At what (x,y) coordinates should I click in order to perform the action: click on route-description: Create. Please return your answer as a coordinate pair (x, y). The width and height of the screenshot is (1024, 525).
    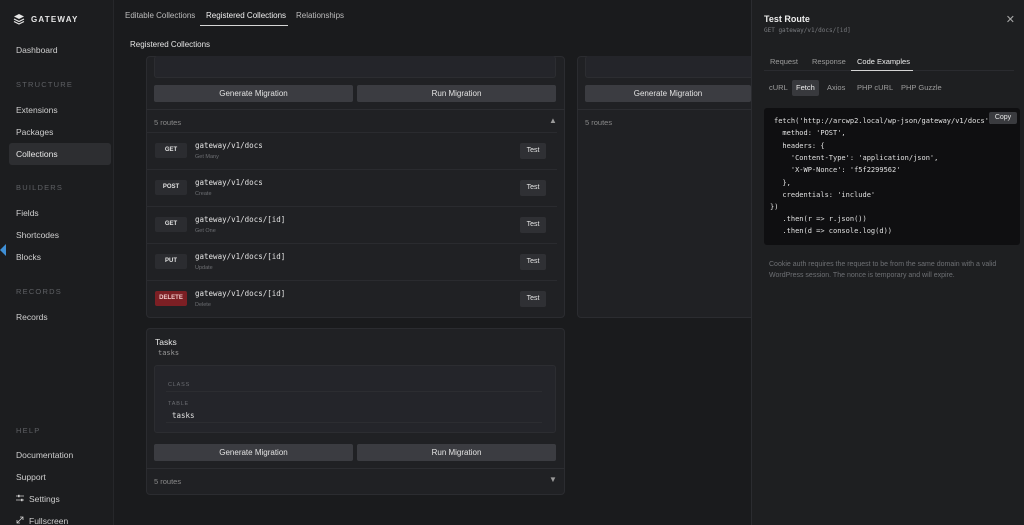
    Looking at the image, I should click on (203, 194).